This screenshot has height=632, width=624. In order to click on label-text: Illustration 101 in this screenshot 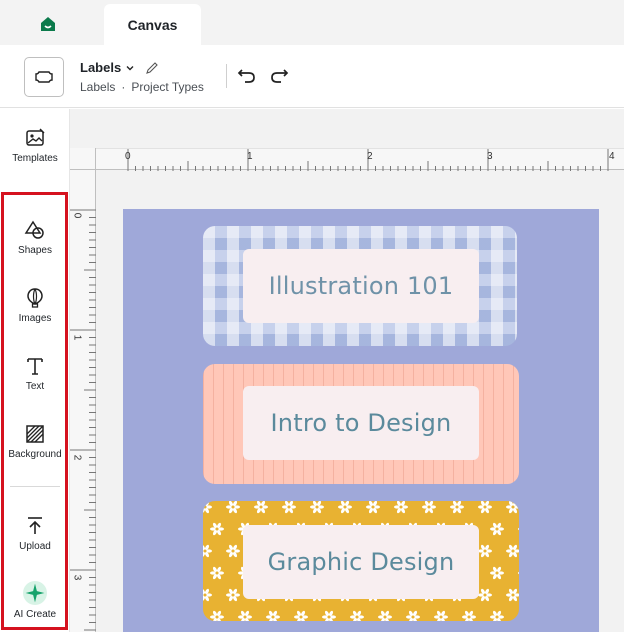, I will do `click(361, 286)`.